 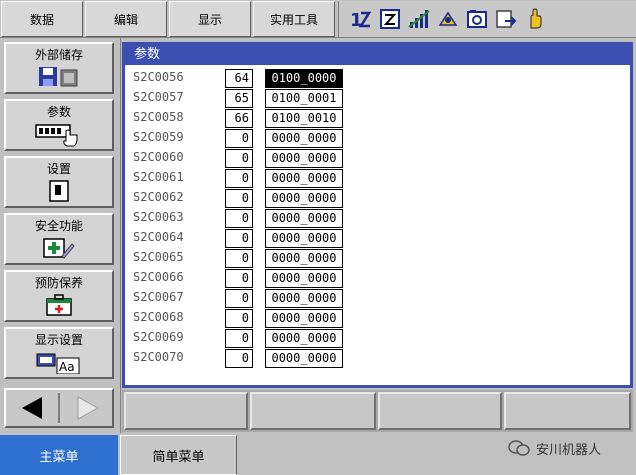 What do you see at coordinates (158, 197) in the screenshot?
I see `param-name: S2C0062` at bounding box center [158, 197].